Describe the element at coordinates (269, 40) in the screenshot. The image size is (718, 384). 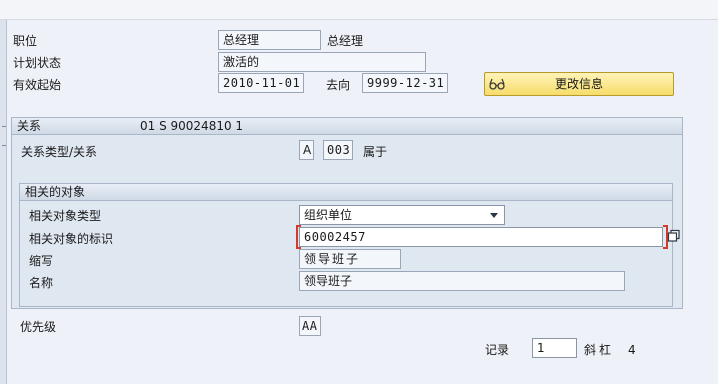
I see `position-field: 总经理` at that location.